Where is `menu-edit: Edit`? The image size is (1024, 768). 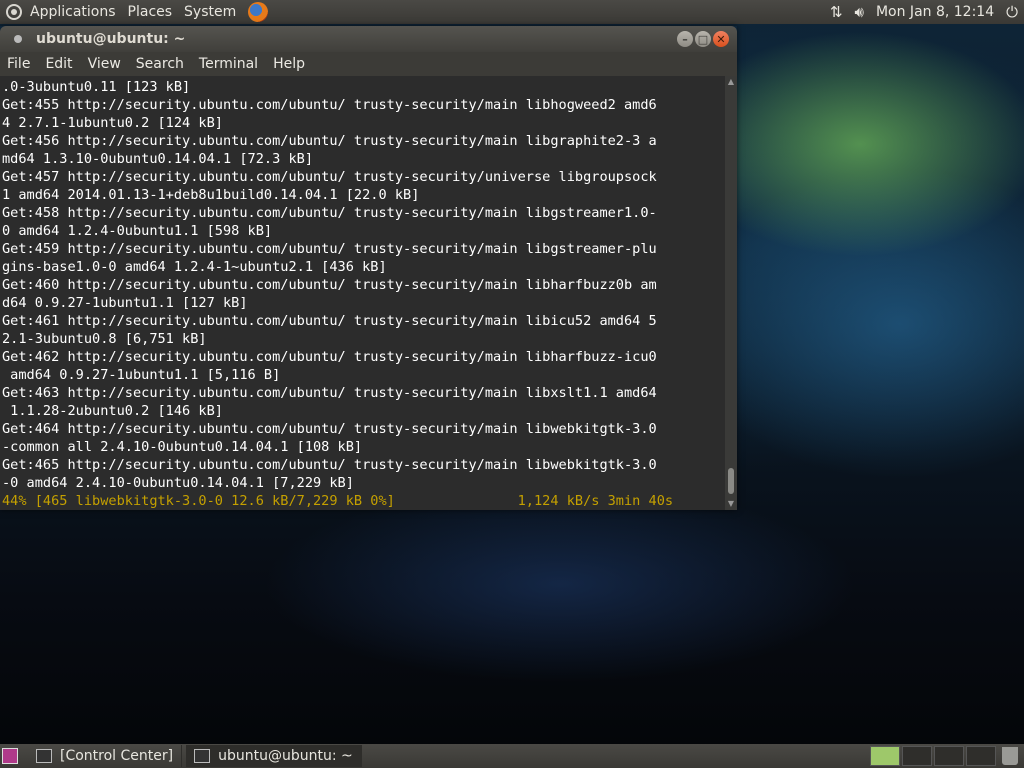 menu-edit: Edit is located at coordinates (58, 64).